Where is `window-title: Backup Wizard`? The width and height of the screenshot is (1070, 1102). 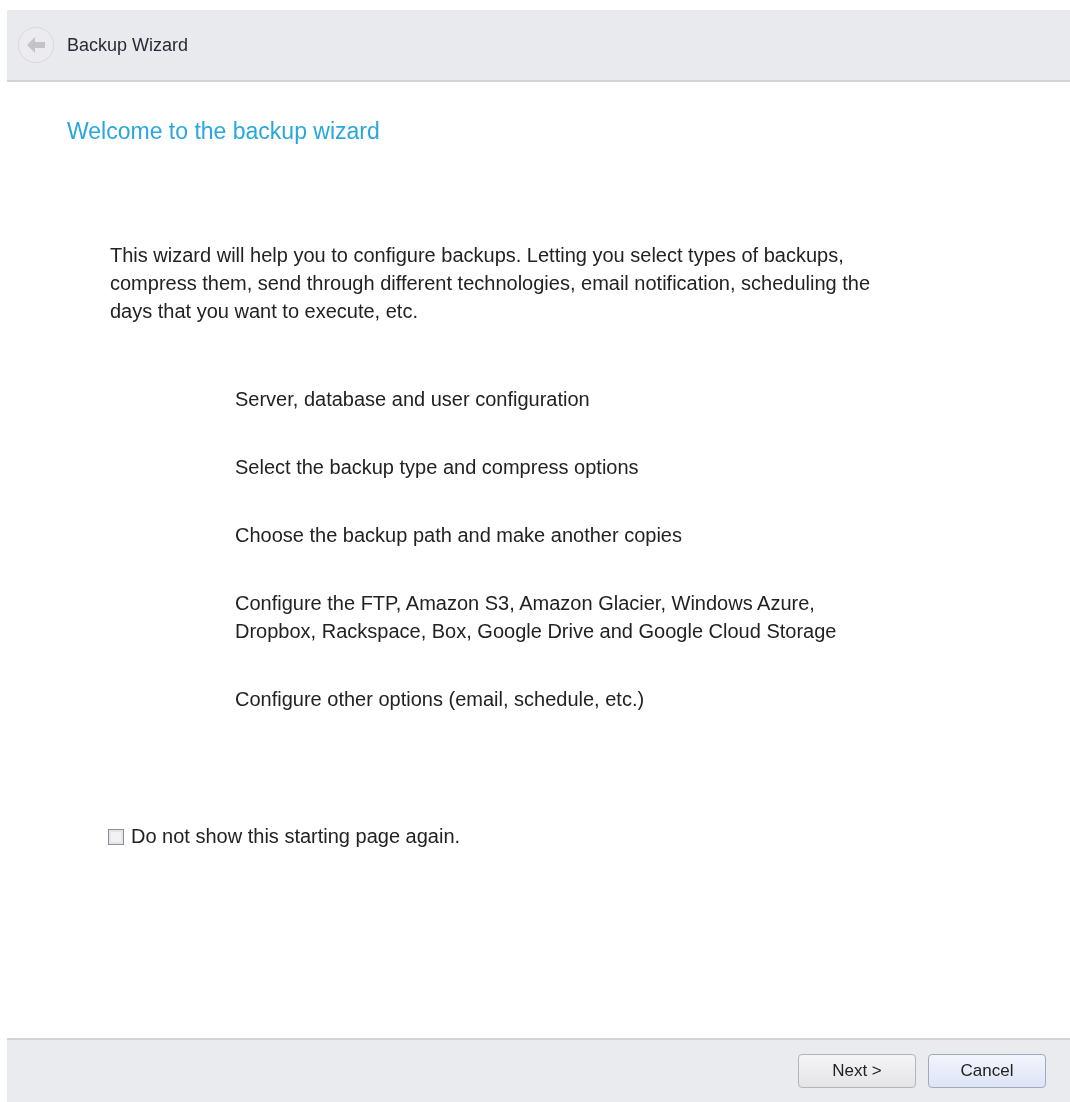 window-title: Backup Wizard is located at coordinates (128, 45).